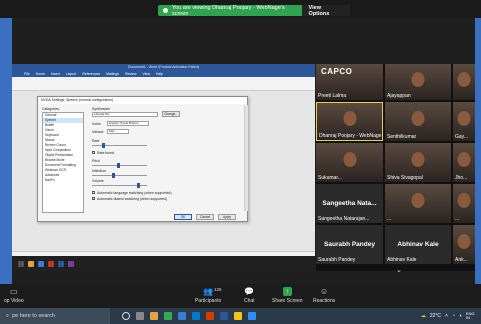 The width and height of the screenshot is (481, 324). What do you see at coordinates (103, 145) in the screenshot?
I see `rate-slider-knob` at bounding box center [103, 145].